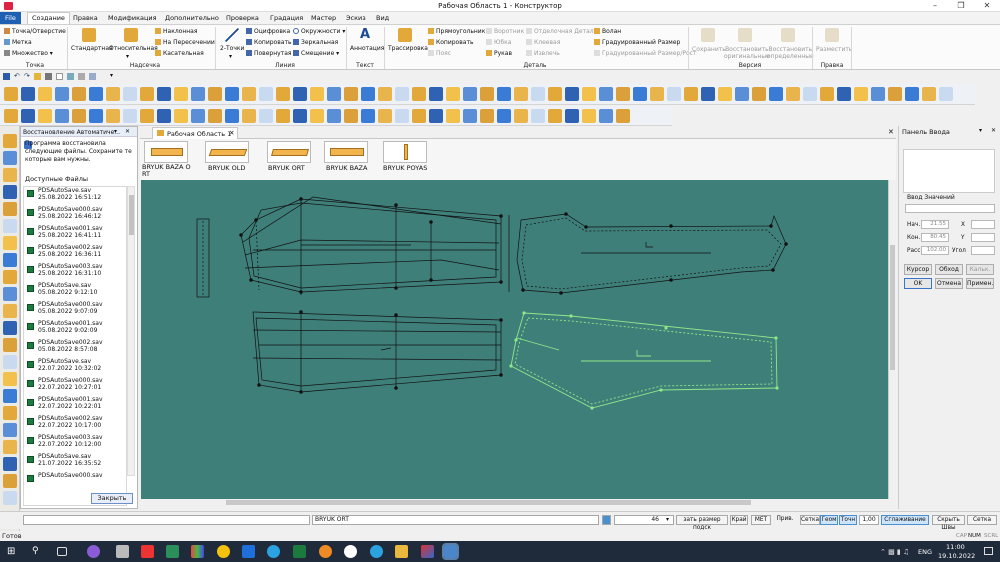 This screenshot has width=1000, height=562. Describe the element at coordinates (935, 224) in the screenshot. I see `start-input: 21.55` at that location.